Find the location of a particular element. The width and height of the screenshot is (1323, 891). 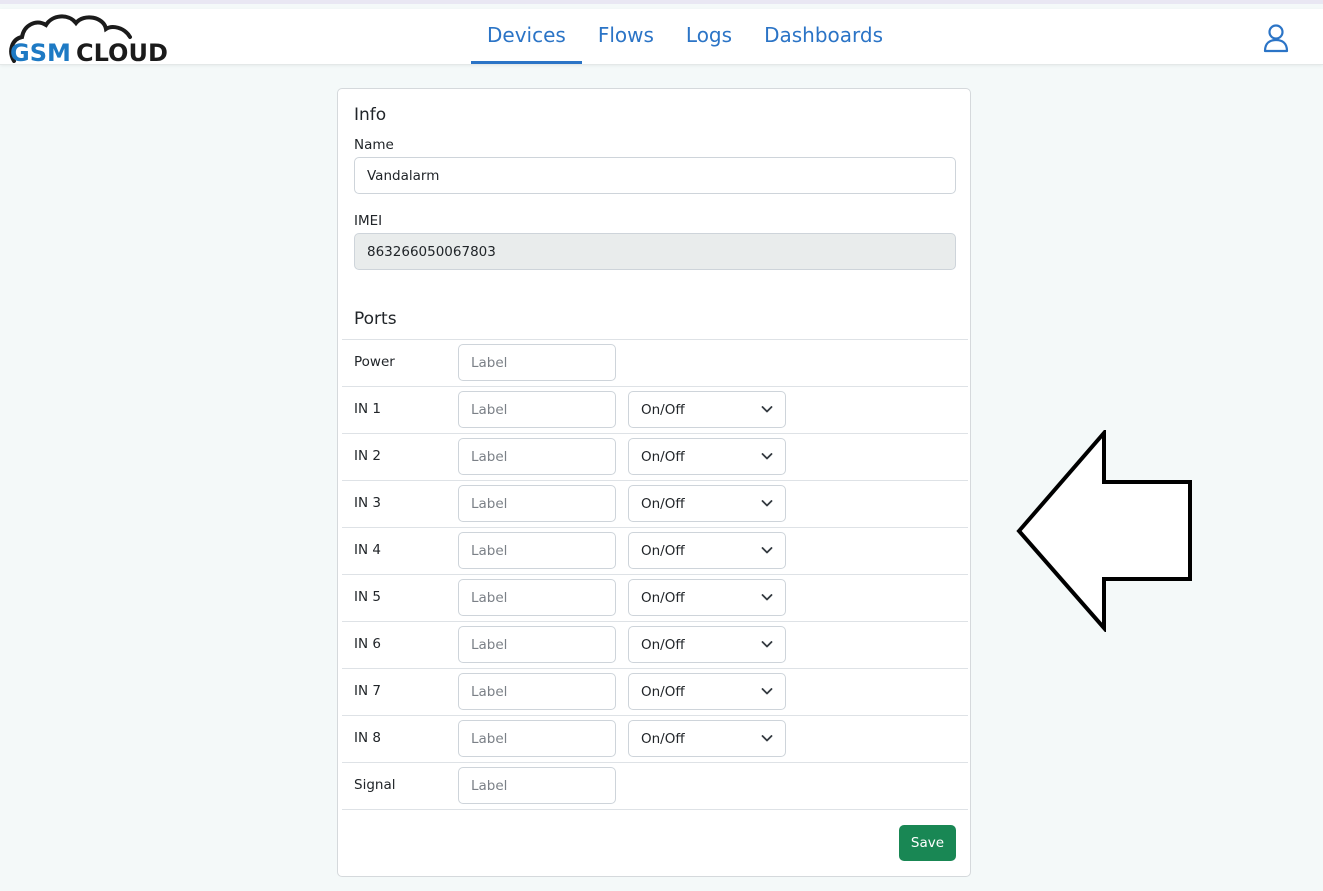

port-row: IN 7 On/Off is located at coordinates (655, 691).